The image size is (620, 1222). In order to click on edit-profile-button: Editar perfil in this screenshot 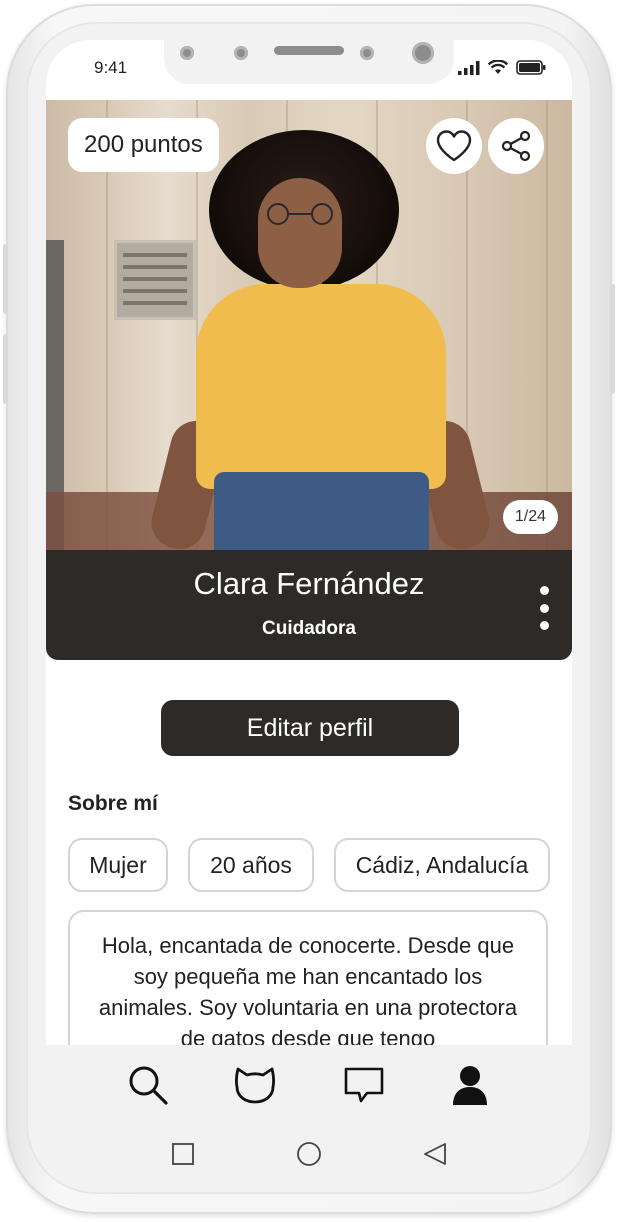, I will do `click(310, 728)`.